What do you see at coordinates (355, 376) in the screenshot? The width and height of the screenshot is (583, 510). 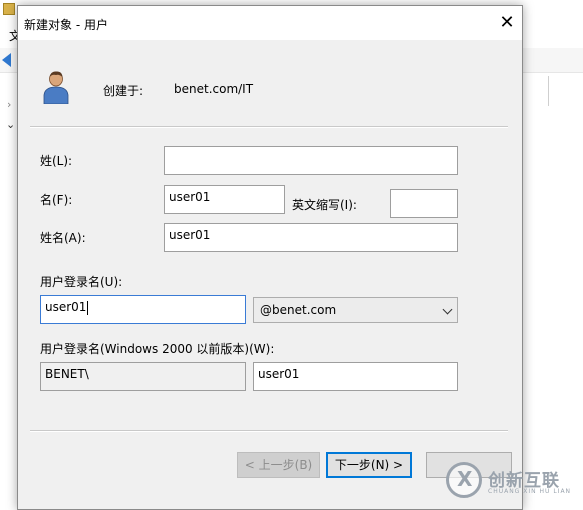 I see `pre2000-logon-field: user01` at bounding box center [355, 376].